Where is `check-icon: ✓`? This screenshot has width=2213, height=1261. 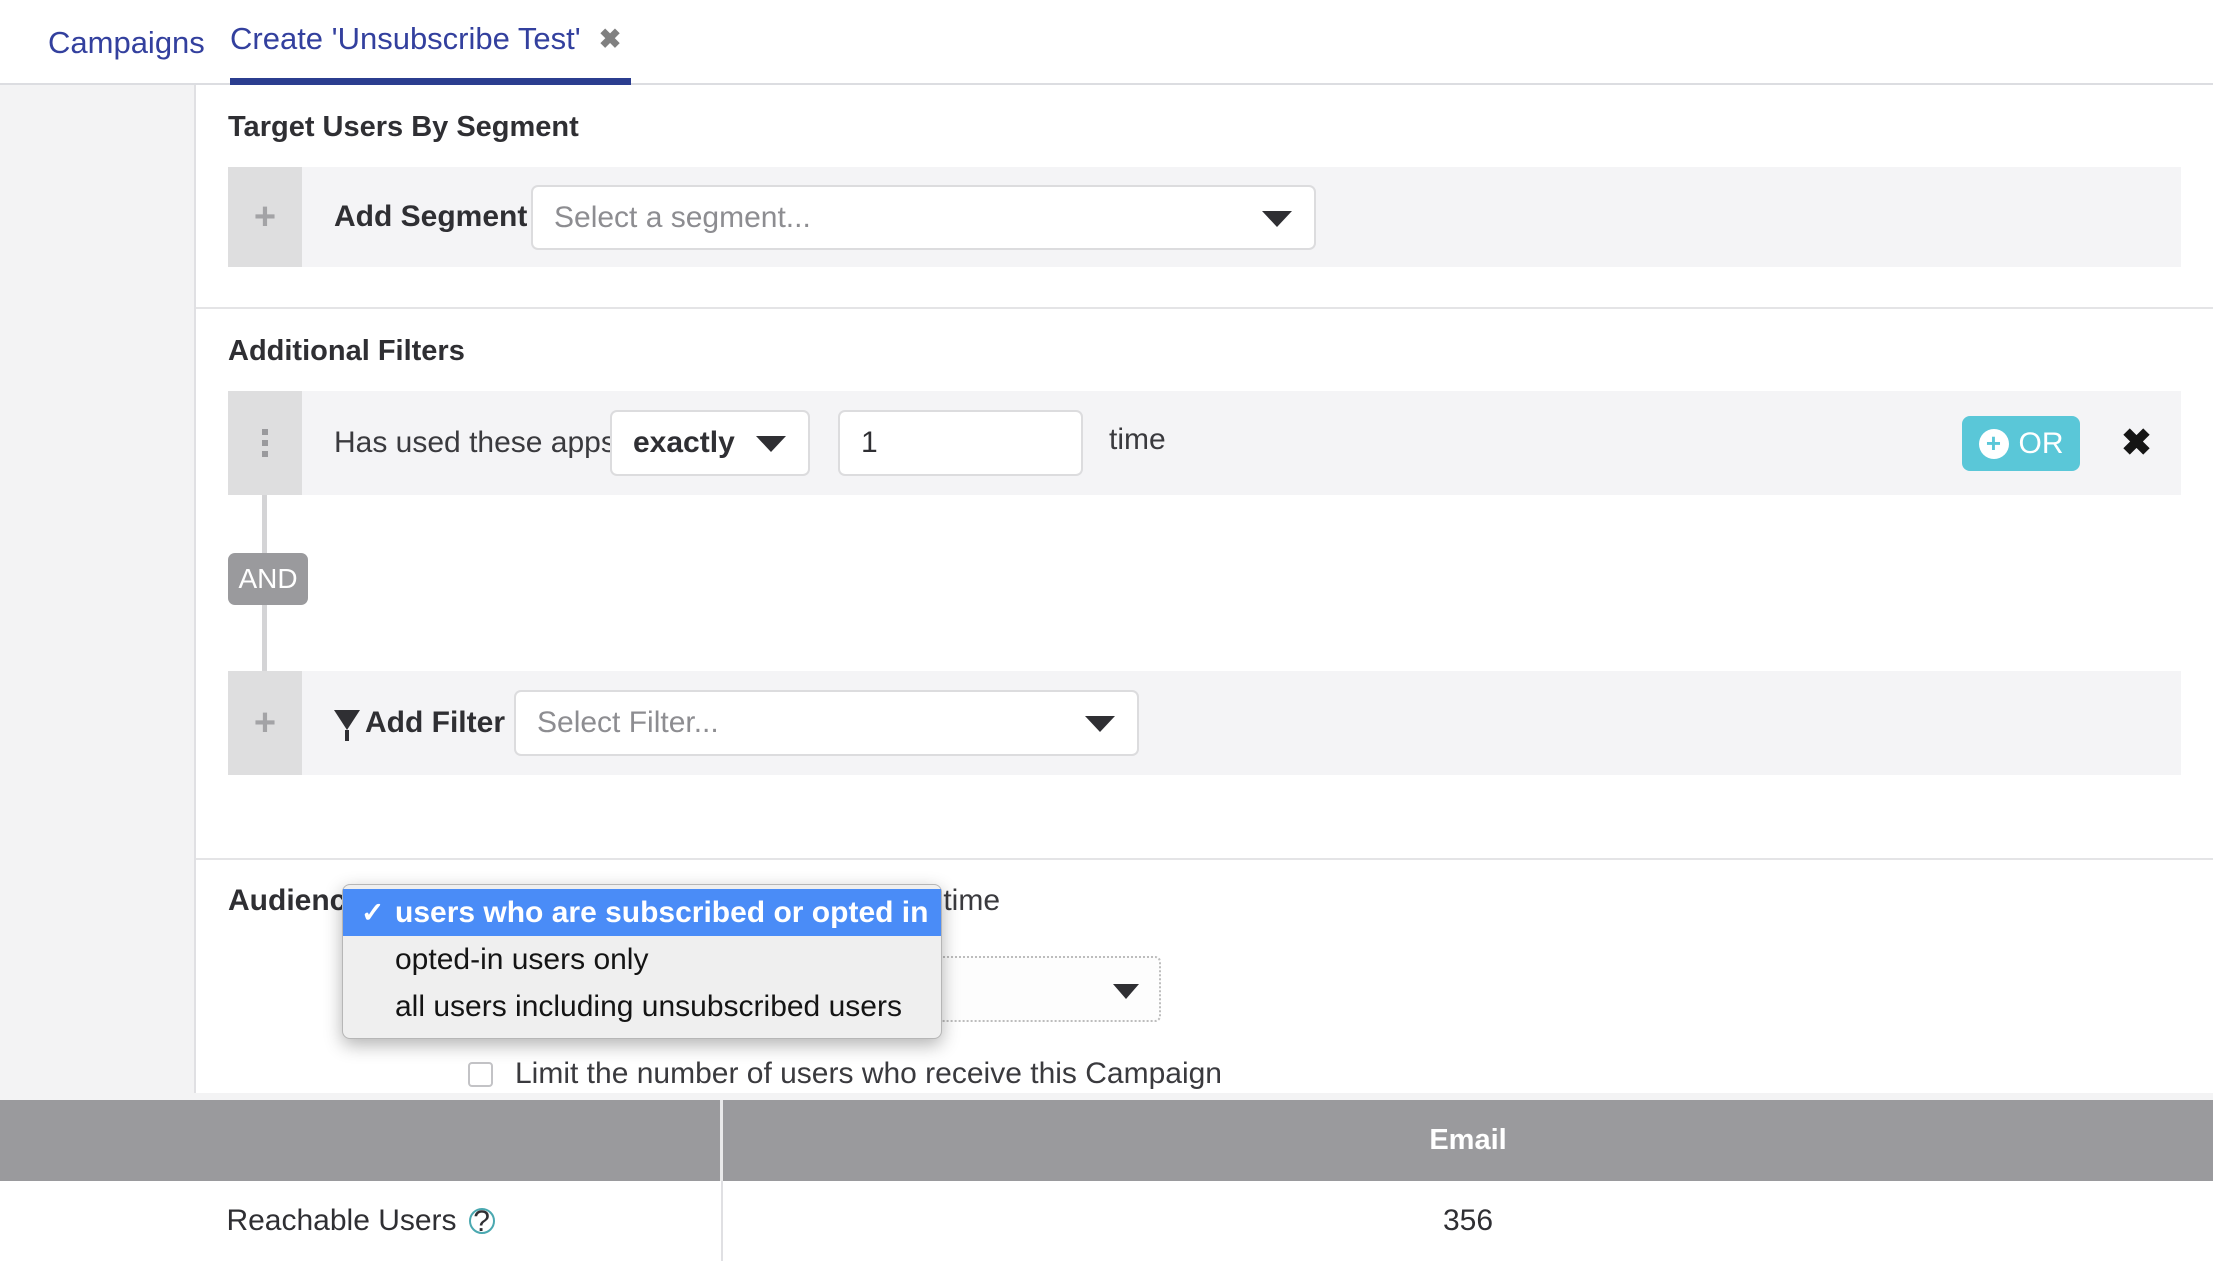 check-icon: ✓ is located at coordinates (373, 912).